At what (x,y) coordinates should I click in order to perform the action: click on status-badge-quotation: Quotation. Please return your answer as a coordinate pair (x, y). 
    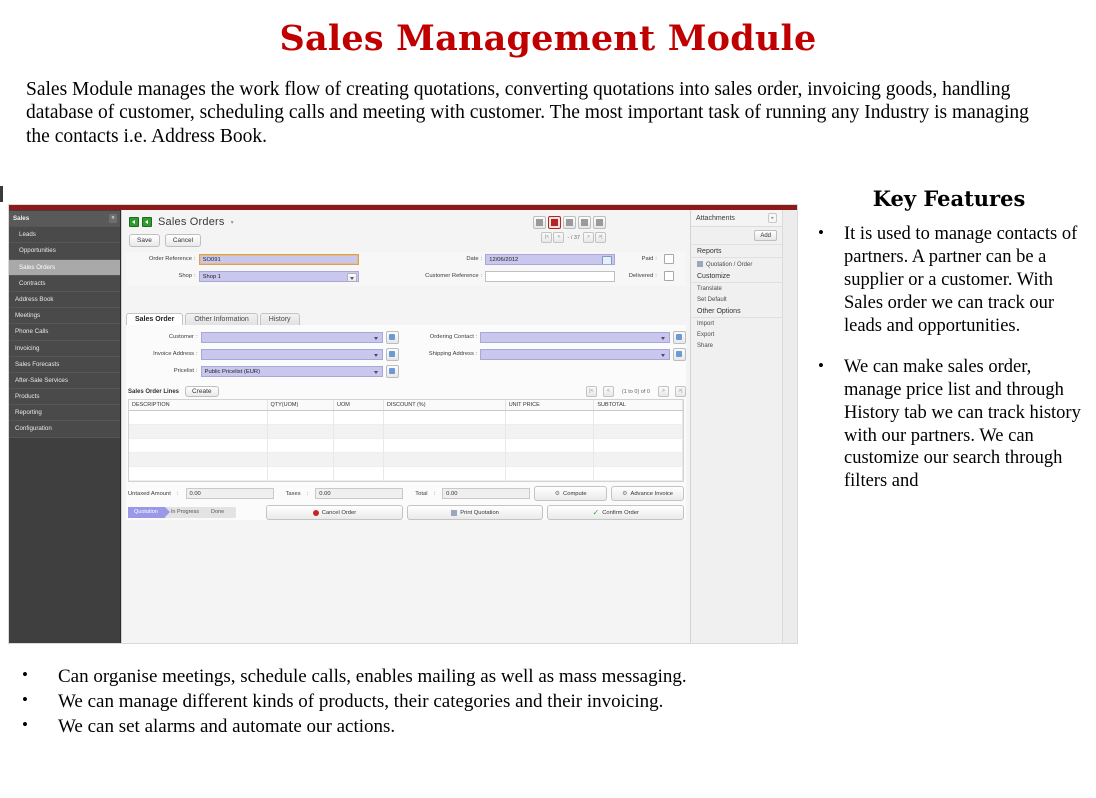
    Looking at the image, I should click on (149, 512).